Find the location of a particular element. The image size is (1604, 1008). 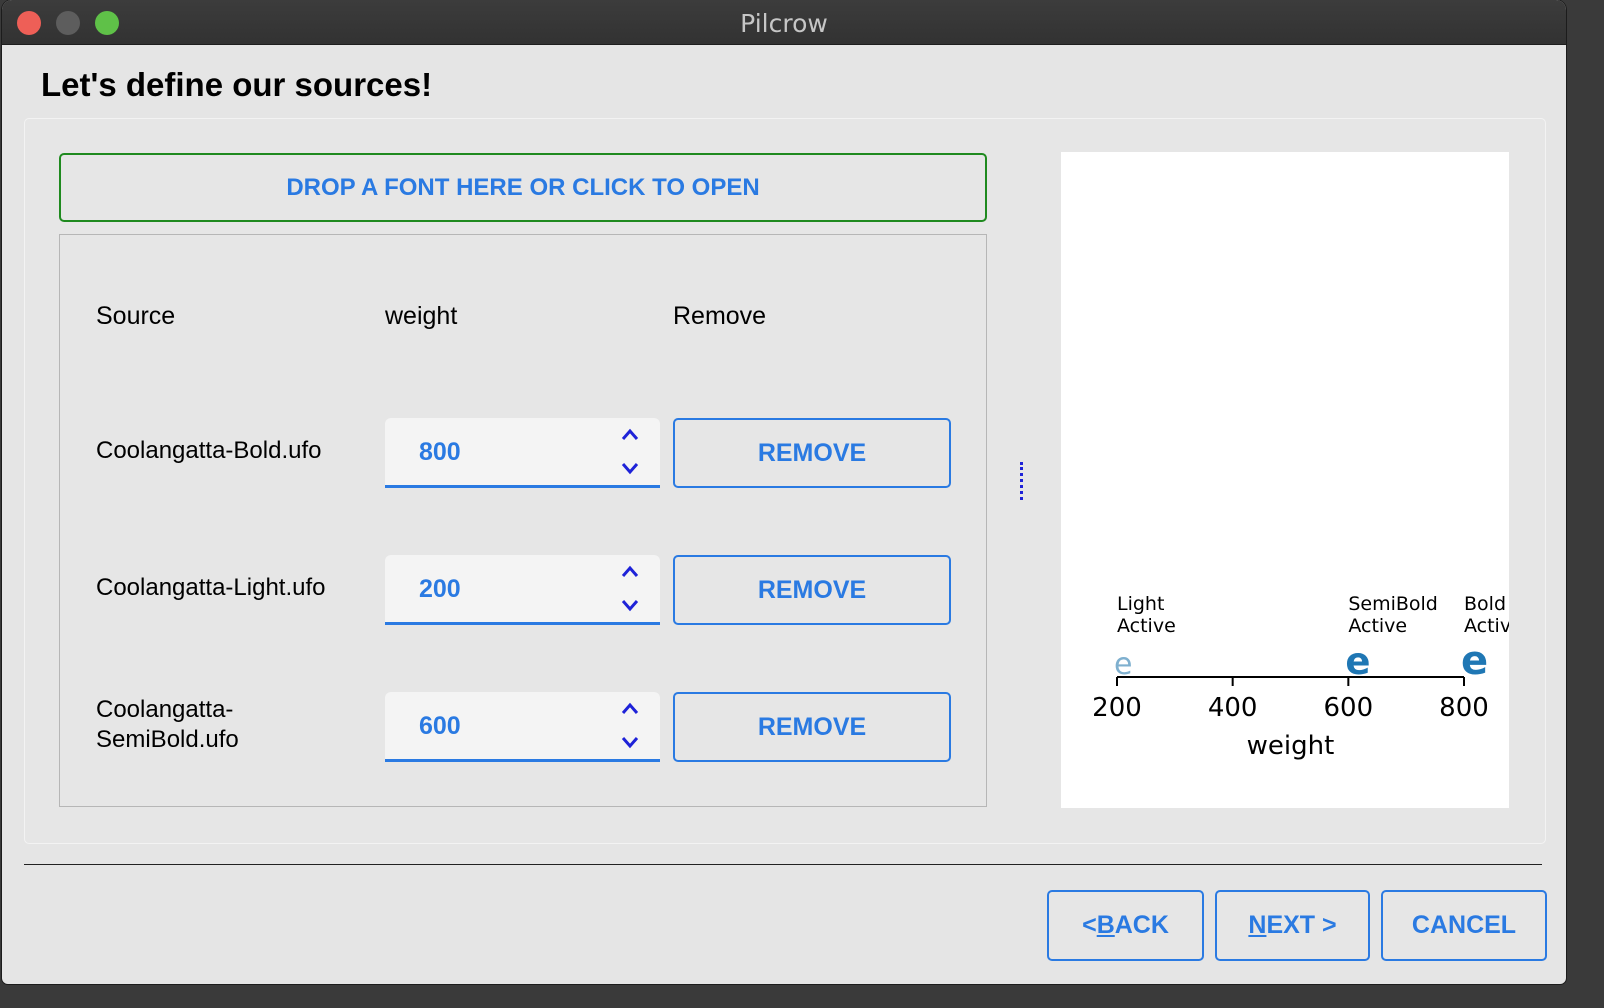

weight-spinbox: 200 is located at coordinates (522, 590).